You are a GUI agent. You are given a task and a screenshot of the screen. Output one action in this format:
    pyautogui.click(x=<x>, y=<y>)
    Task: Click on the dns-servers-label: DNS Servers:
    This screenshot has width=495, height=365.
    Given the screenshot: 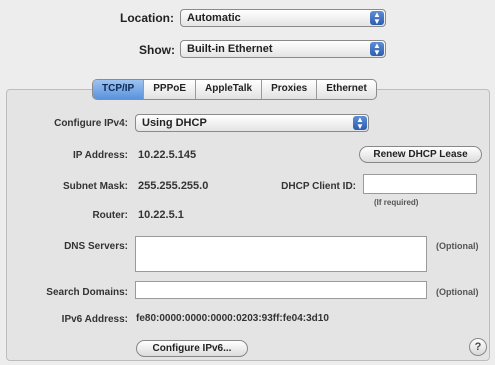 What is the action you would take?
    pyautogui.click(x=96, y=246)
    